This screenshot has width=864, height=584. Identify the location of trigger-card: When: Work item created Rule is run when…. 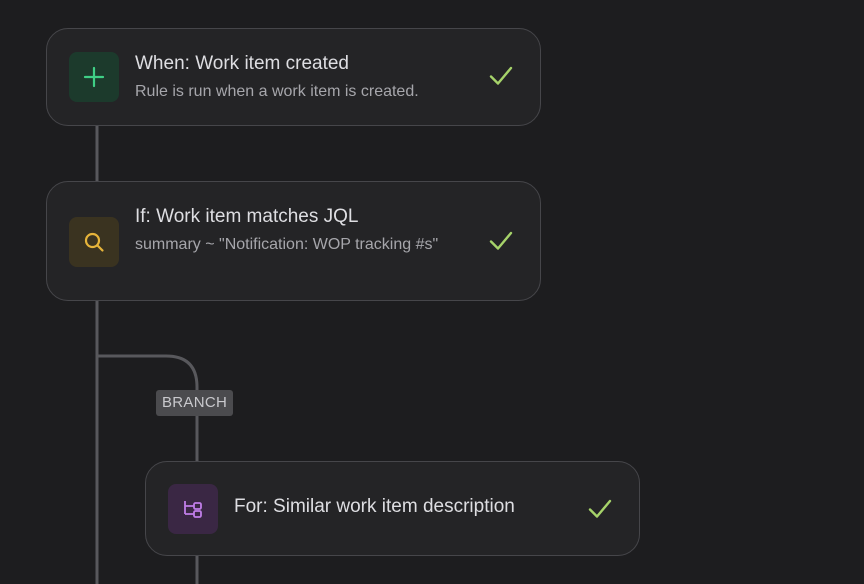
(293, 77).